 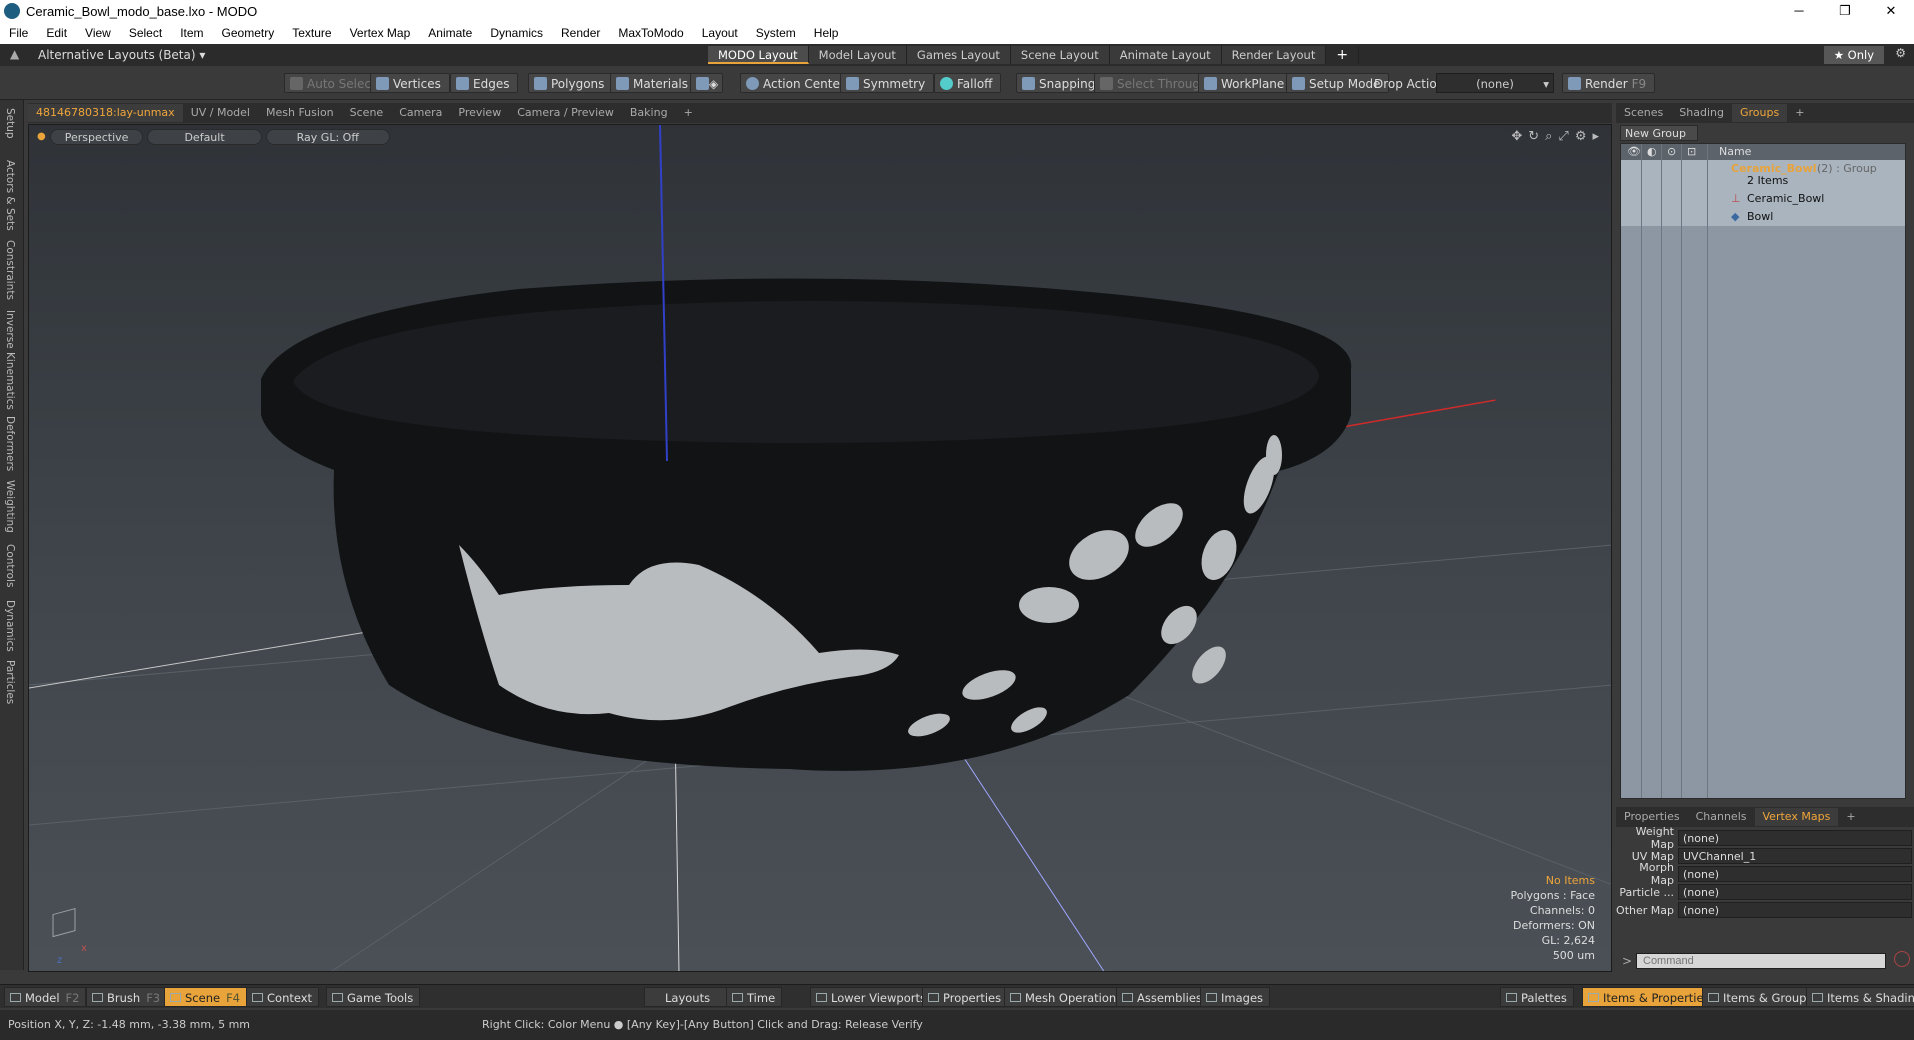 What do you see at coordinates (145, 33) in the screenshot?
I see `menu-select: Select` at bounding box center [145, 33].